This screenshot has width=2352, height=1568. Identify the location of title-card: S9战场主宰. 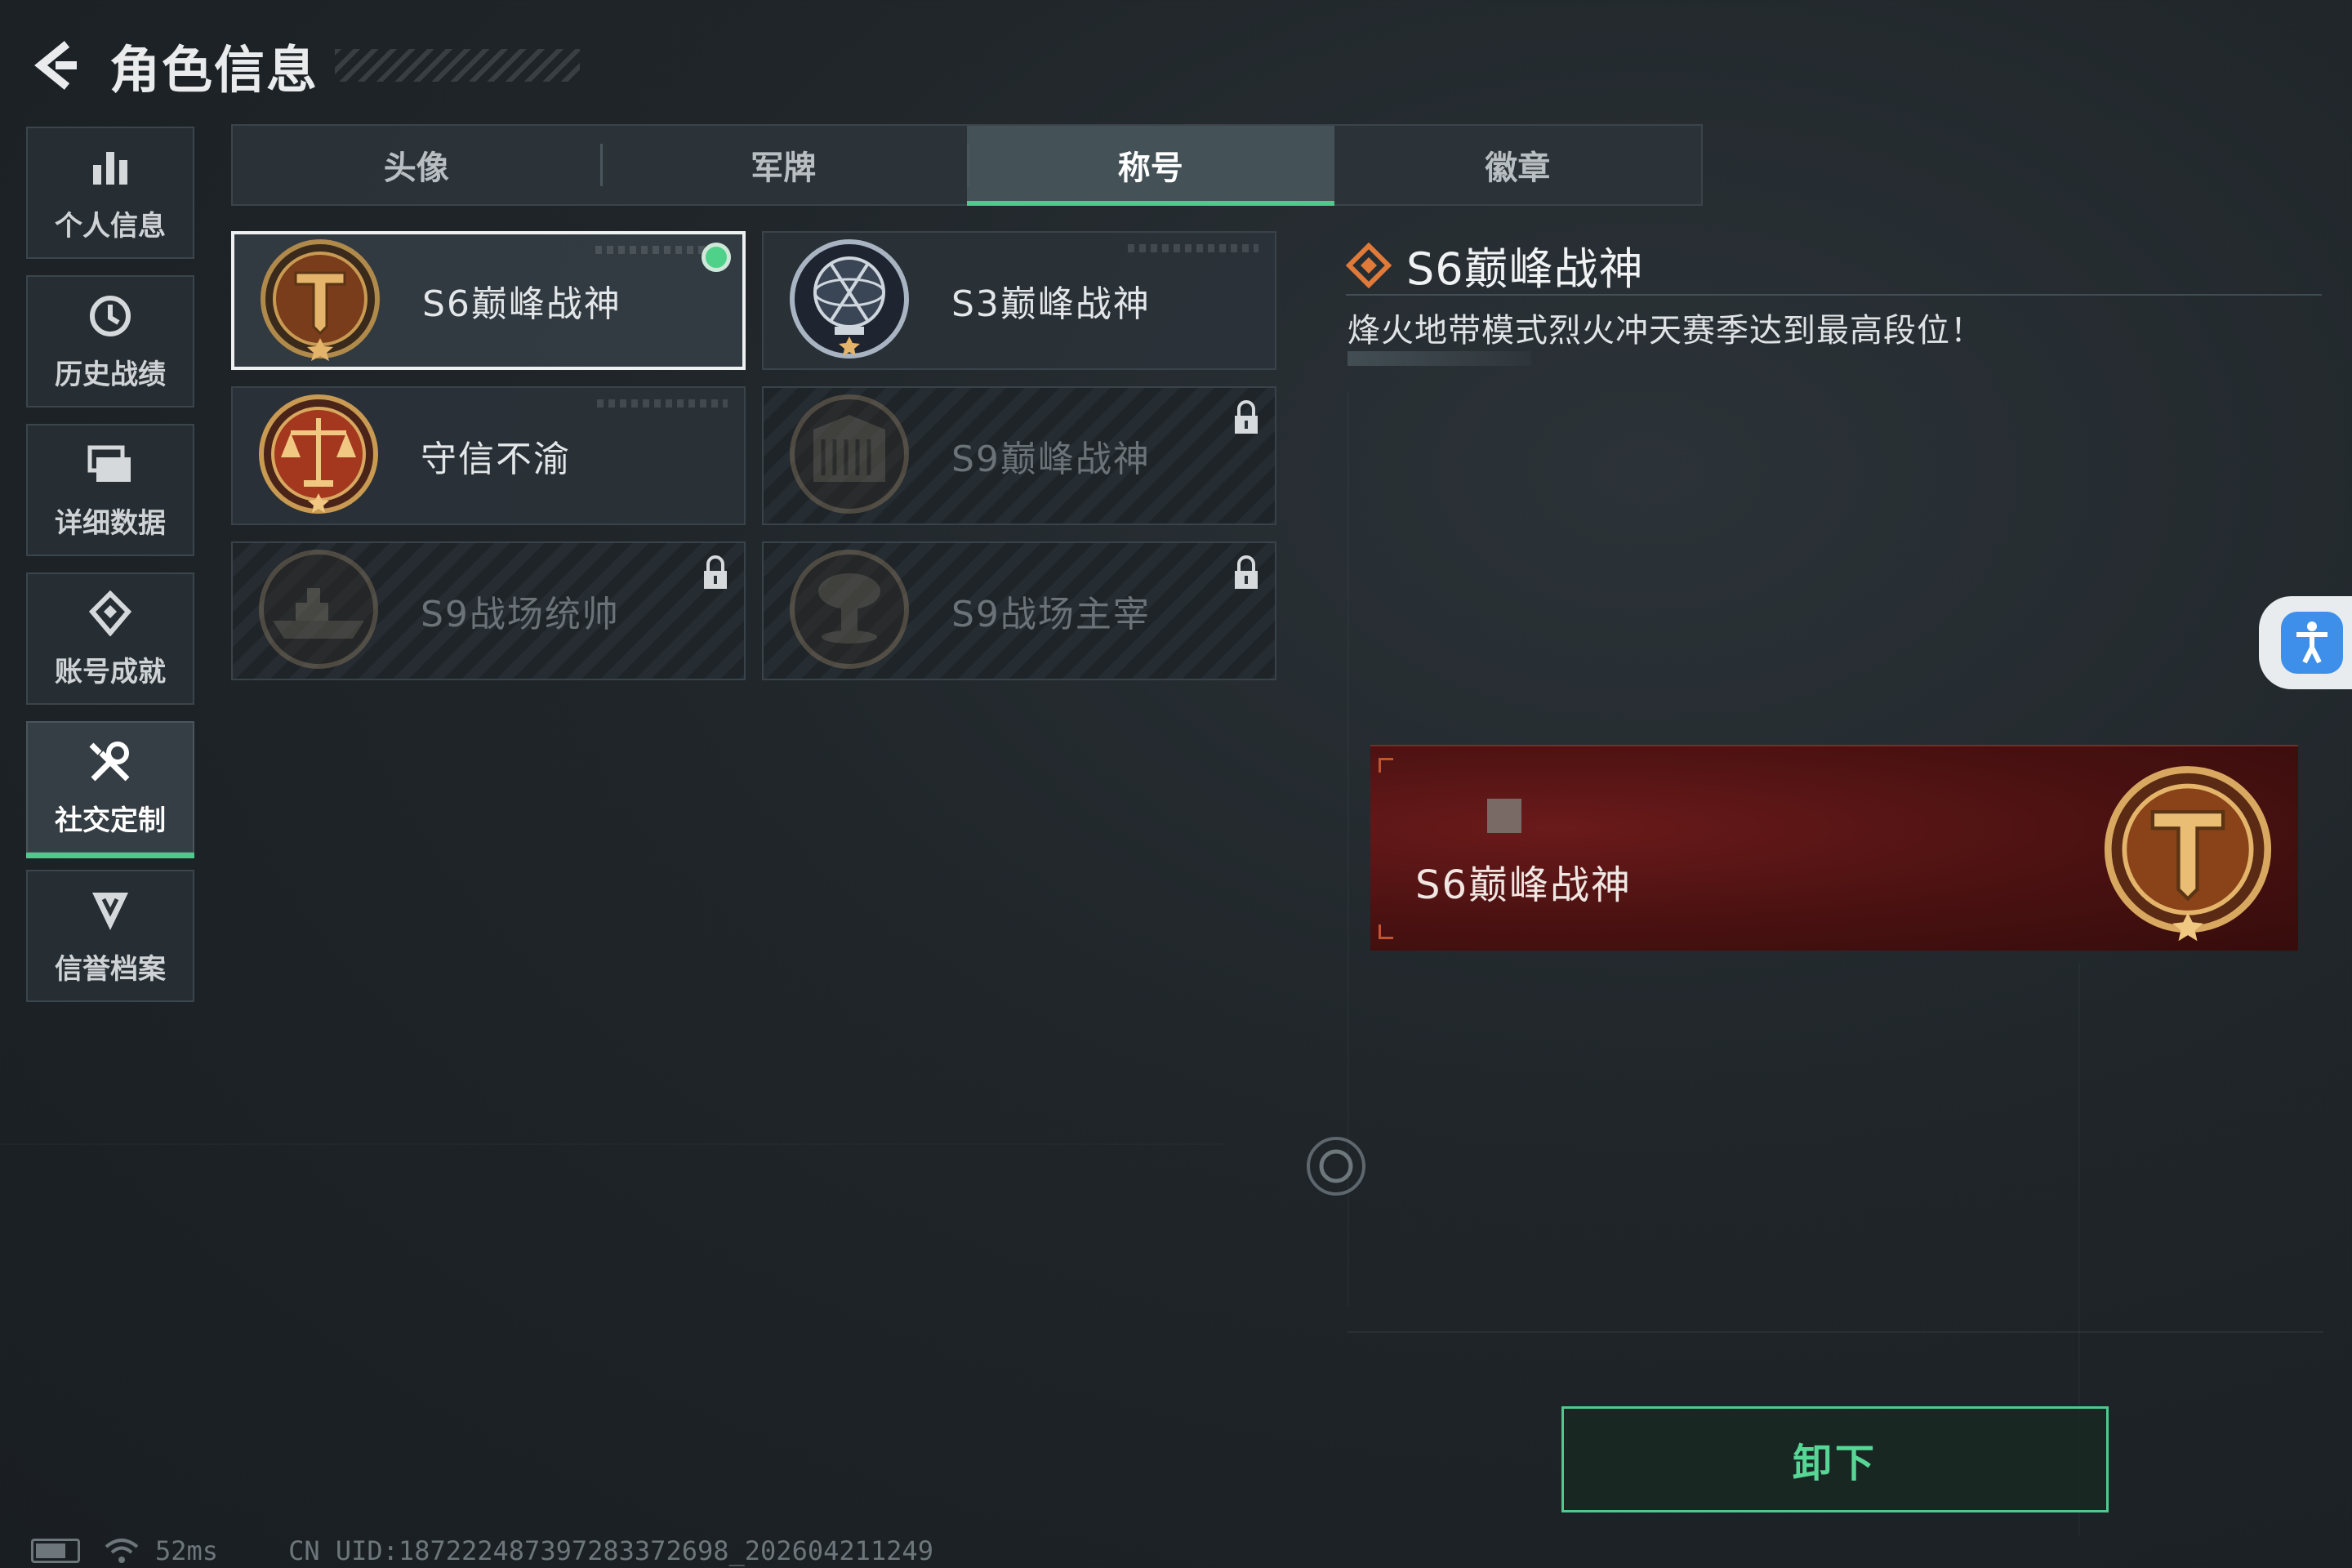
(1019, 610).